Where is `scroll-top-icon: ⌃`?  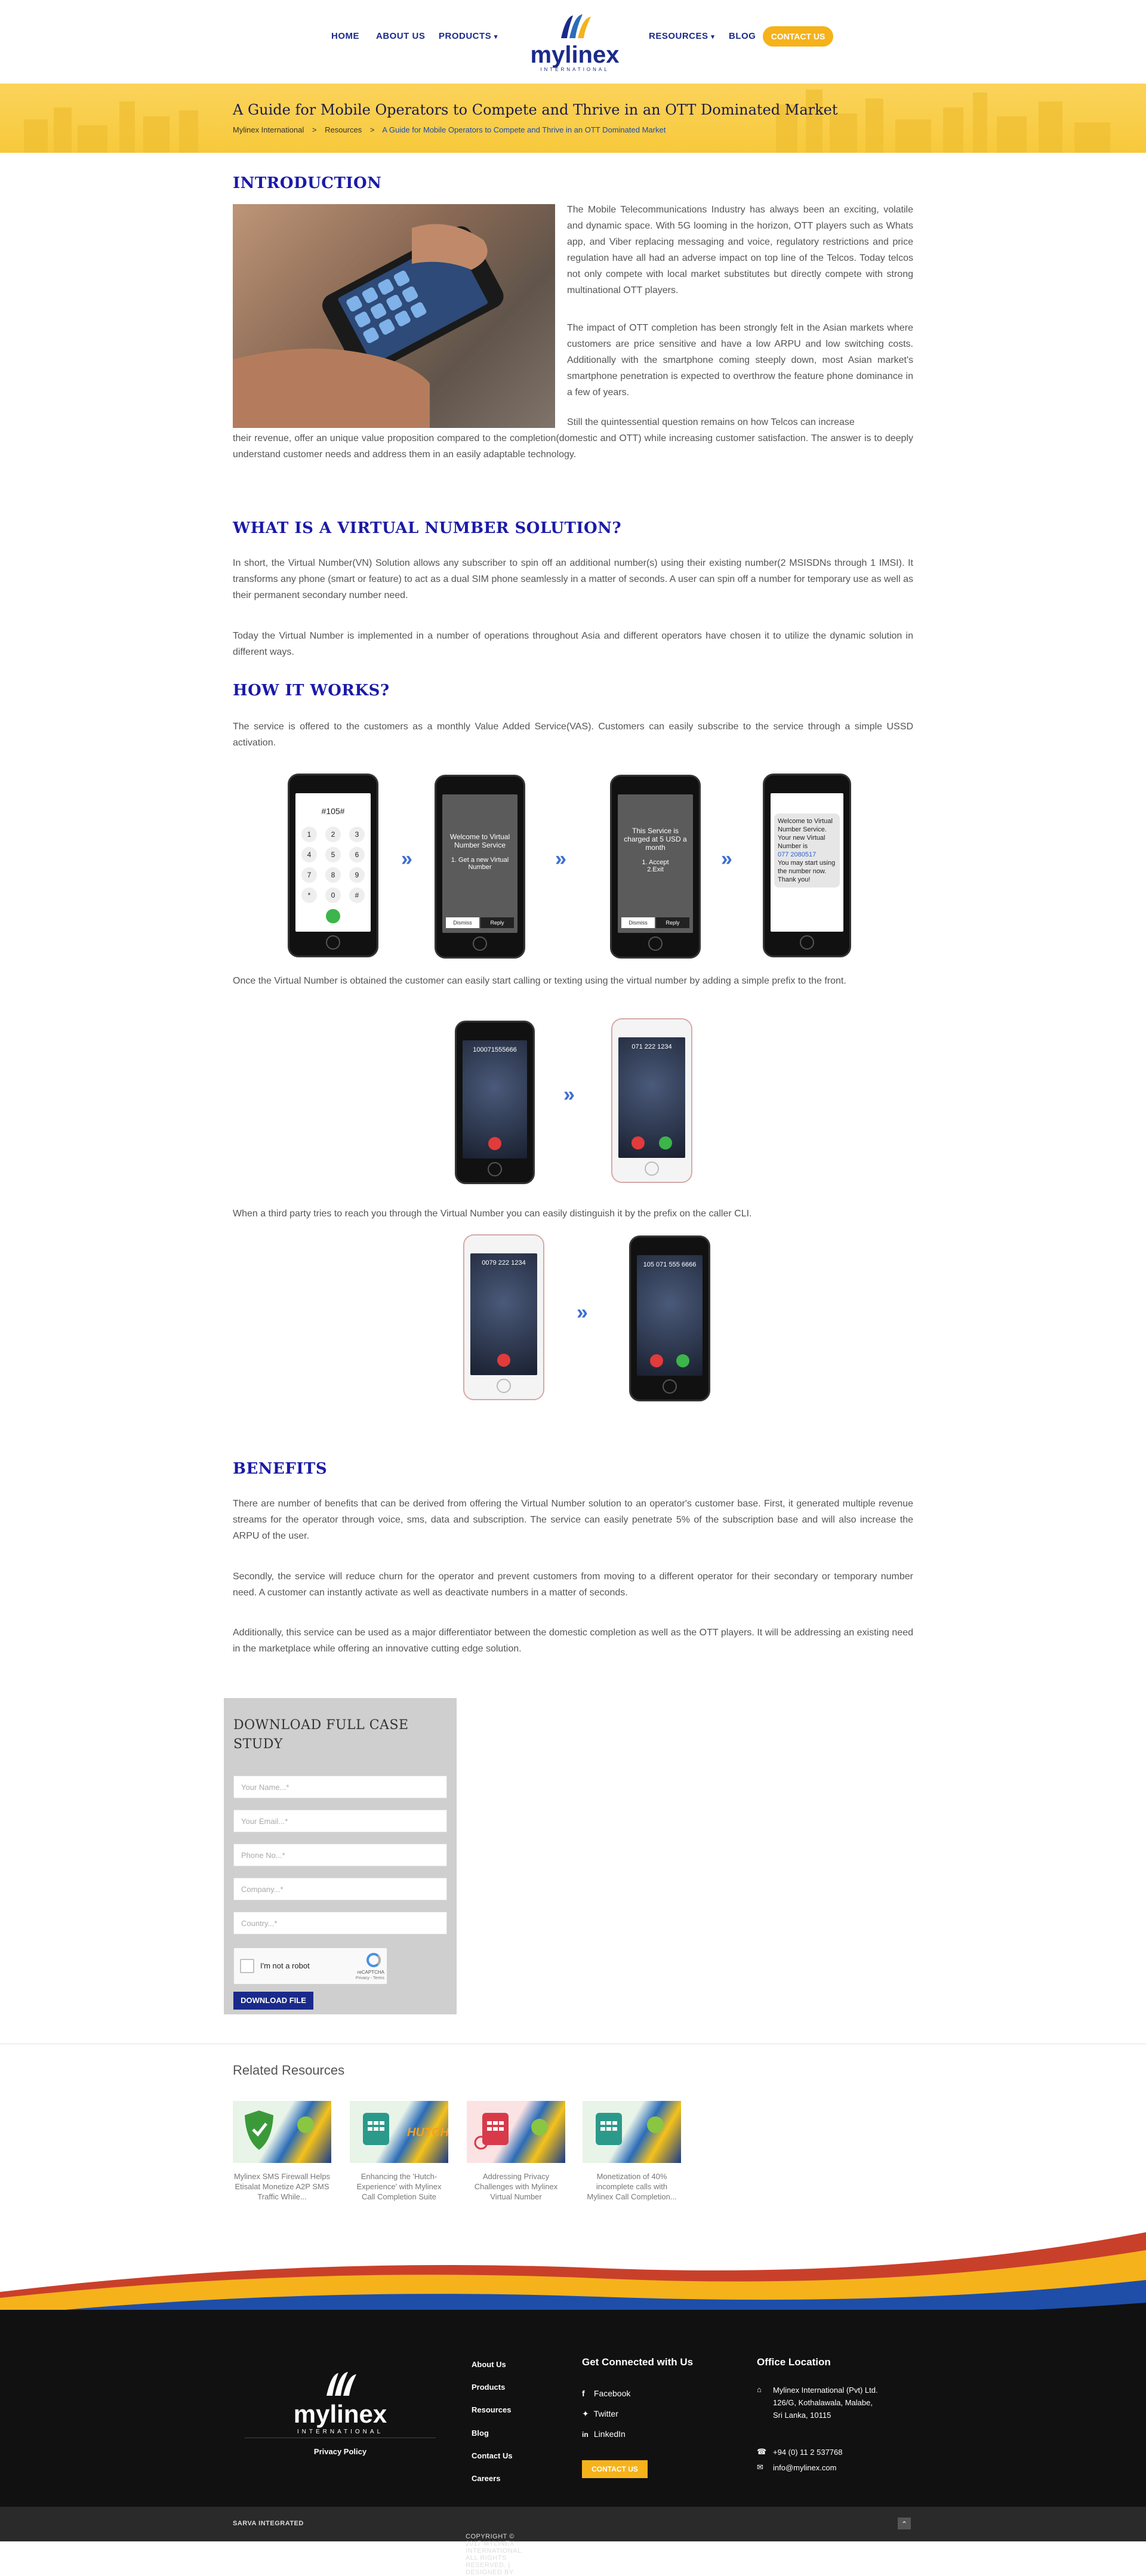
scroll-top-icon: ⌃ is located at coordinates (905, 2523).